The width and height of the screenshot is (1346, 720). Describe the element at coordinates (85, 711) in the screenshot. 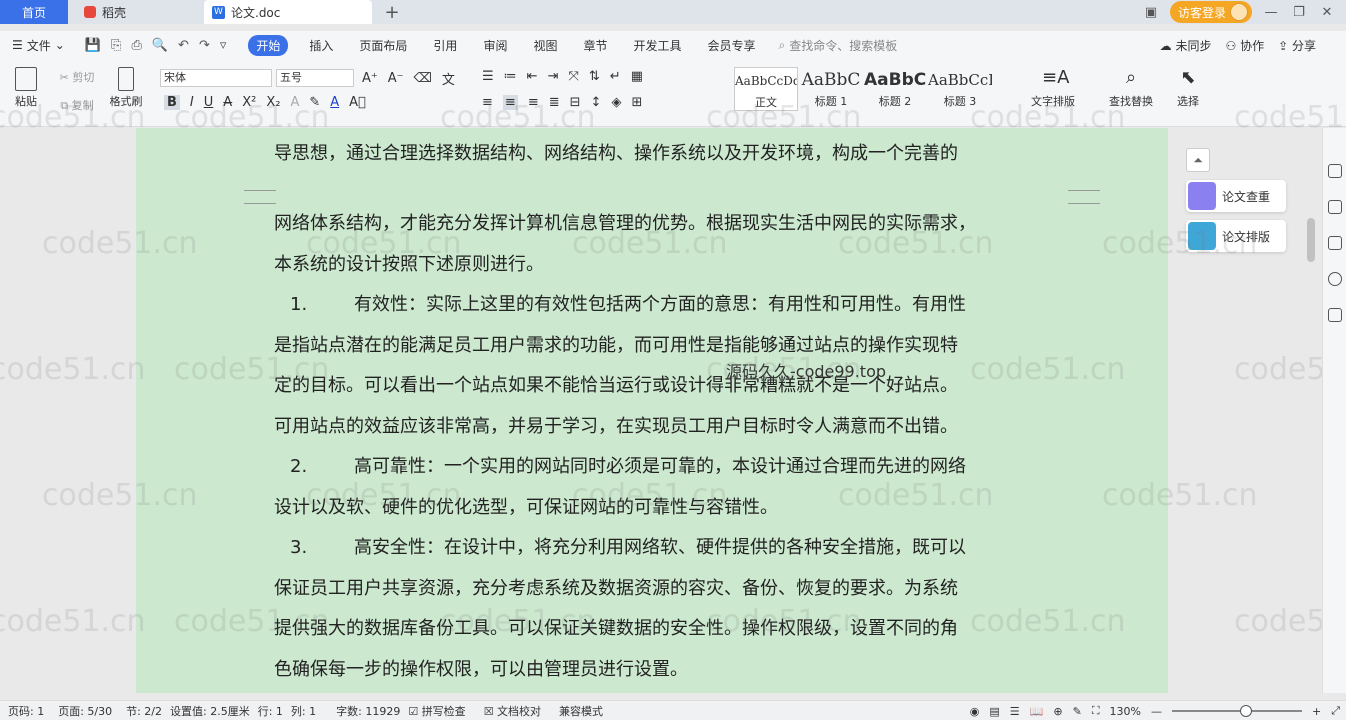

I see `status-page: 页面: 5/30` at that location.